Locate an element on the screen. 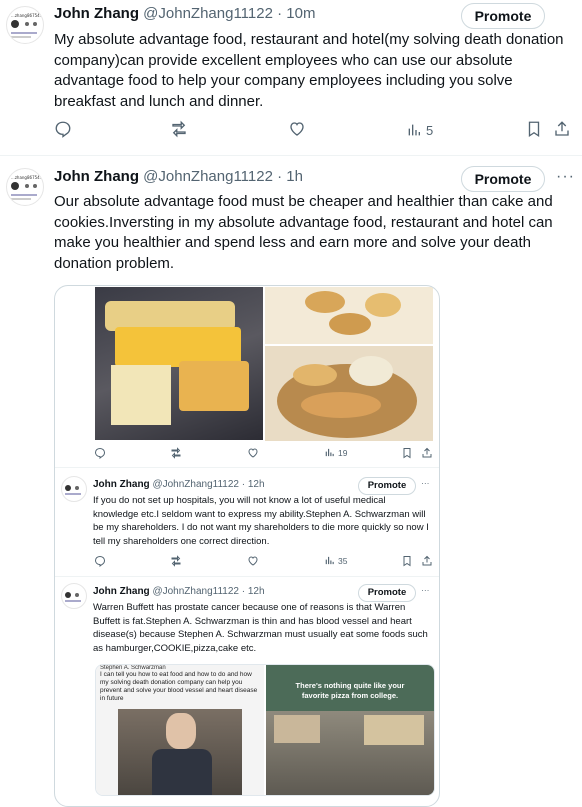 The image size is (582, 807). divider is located at coordinates (291, 155).